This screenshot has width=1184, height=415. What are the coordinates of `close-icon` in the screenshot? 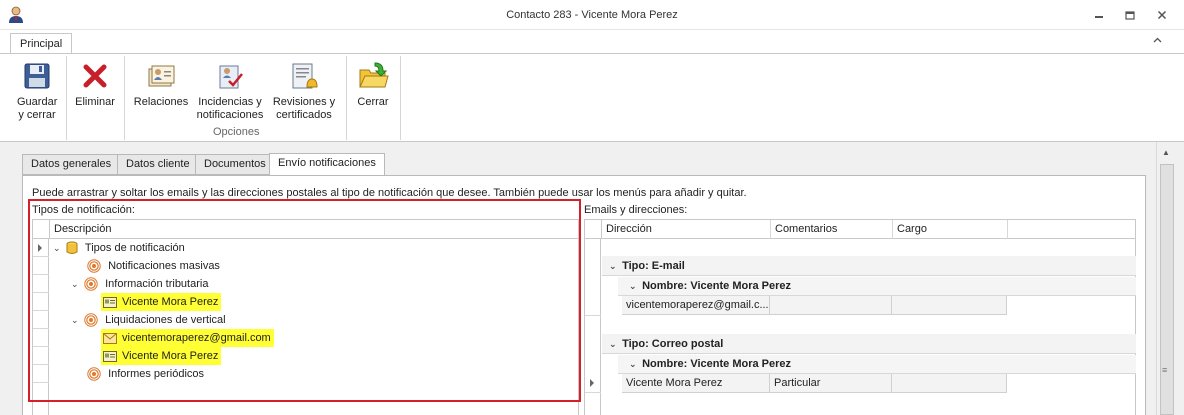 It's located at (1162, 15).